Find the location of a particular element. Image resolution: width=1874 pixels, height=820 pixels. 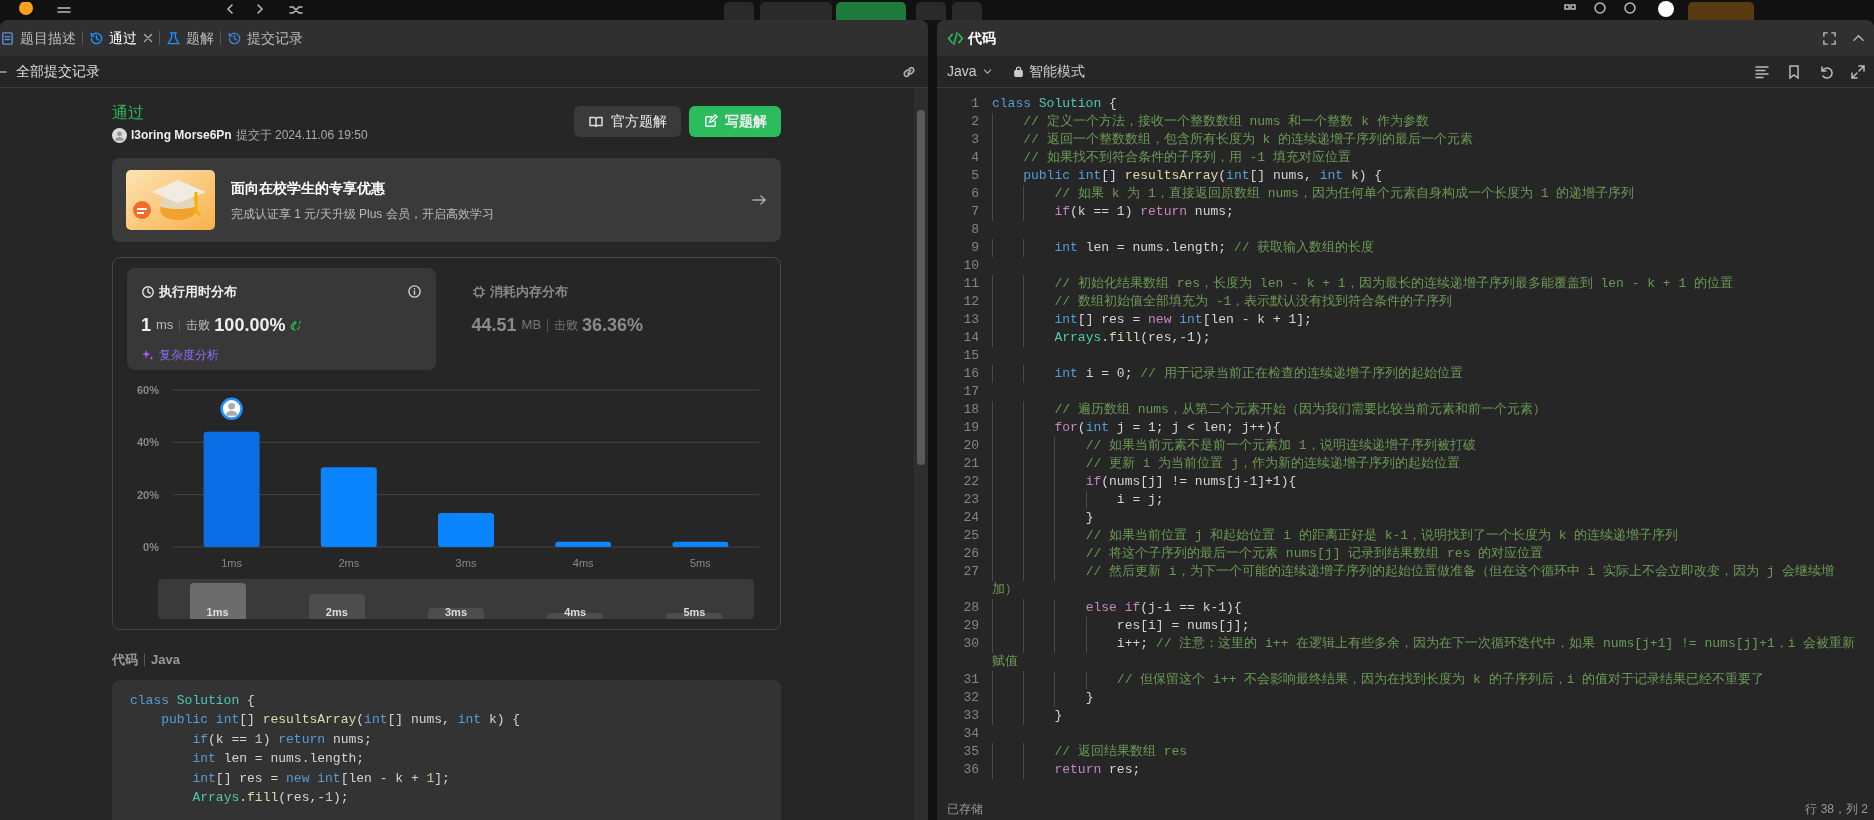

tab: 通过 is located at coordinates (113, 38).